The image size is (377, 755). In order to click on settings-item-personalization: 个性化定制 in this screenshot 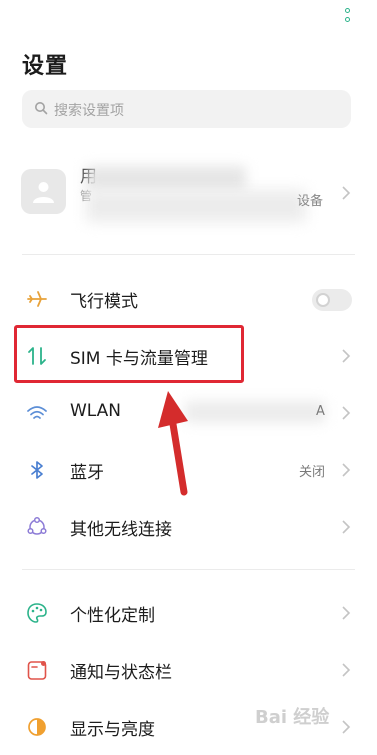, I will do `click(188, 613)`.